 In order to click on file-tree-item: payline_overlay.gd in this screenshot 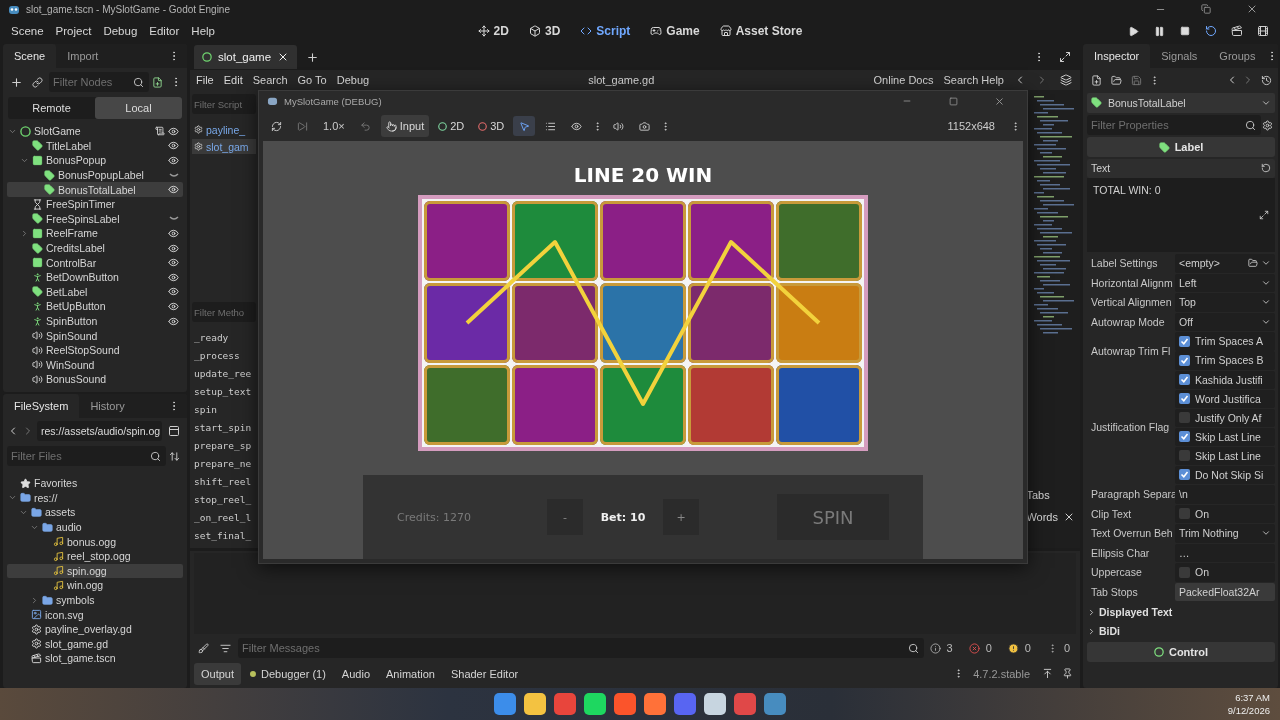, I will do `click(95, 629)`.